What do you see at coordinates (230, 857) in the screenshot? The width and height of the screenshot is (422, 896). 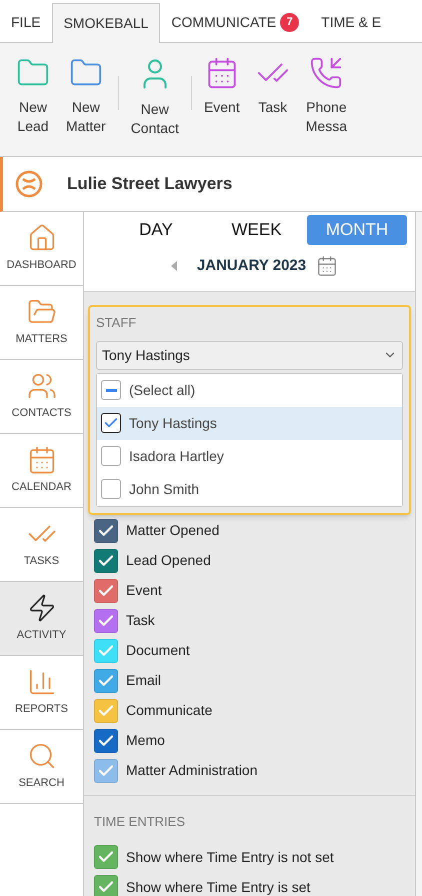 I see `checkbox-label: Show where Time Entry is not set` at bounding box center [230, 857].